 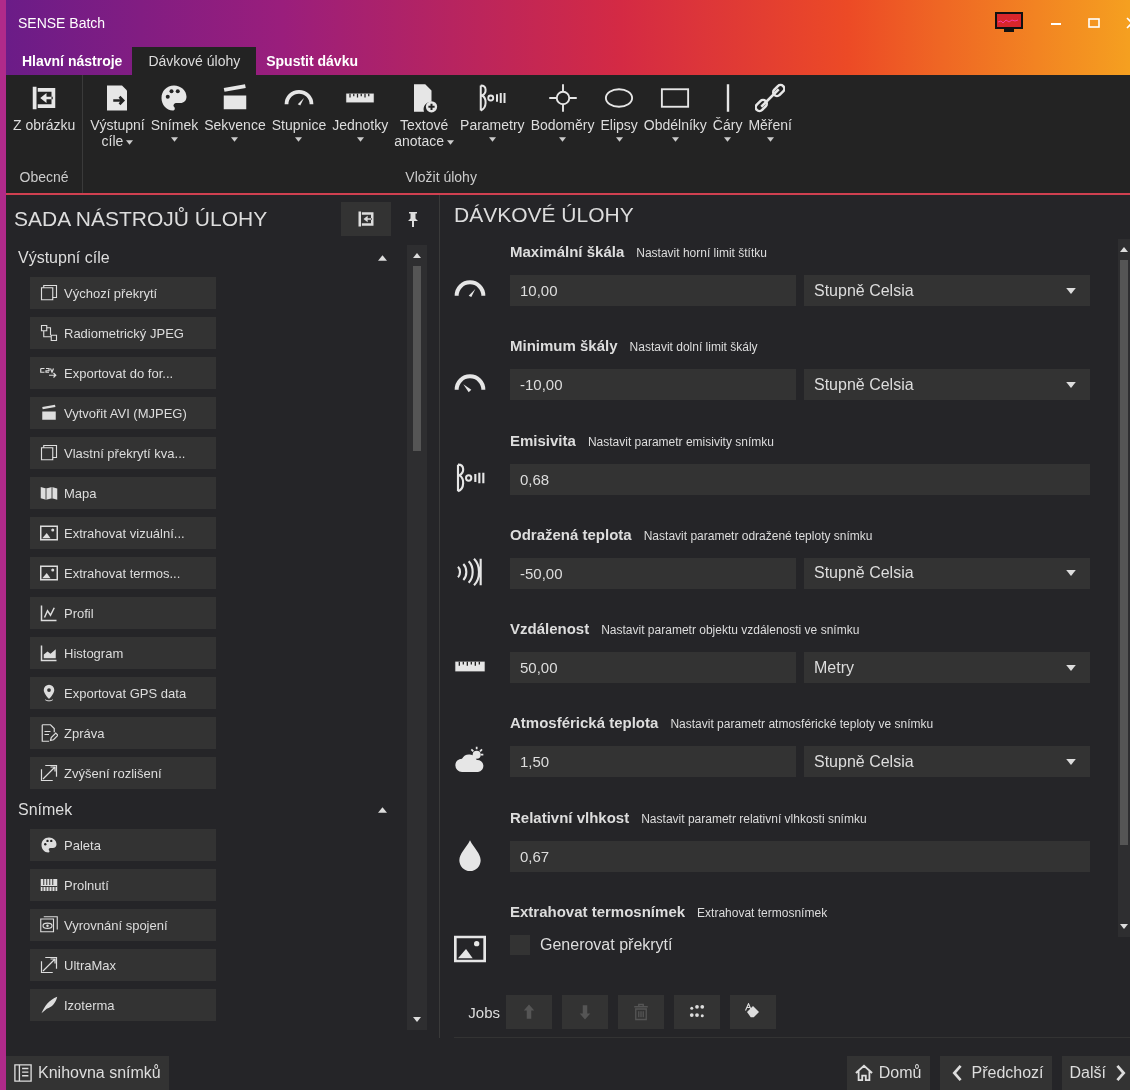 What do you see at coordinates (62, 23) in the screenshot?
I see `window-title: SENSE Batch` at bounding box center [62, 23].